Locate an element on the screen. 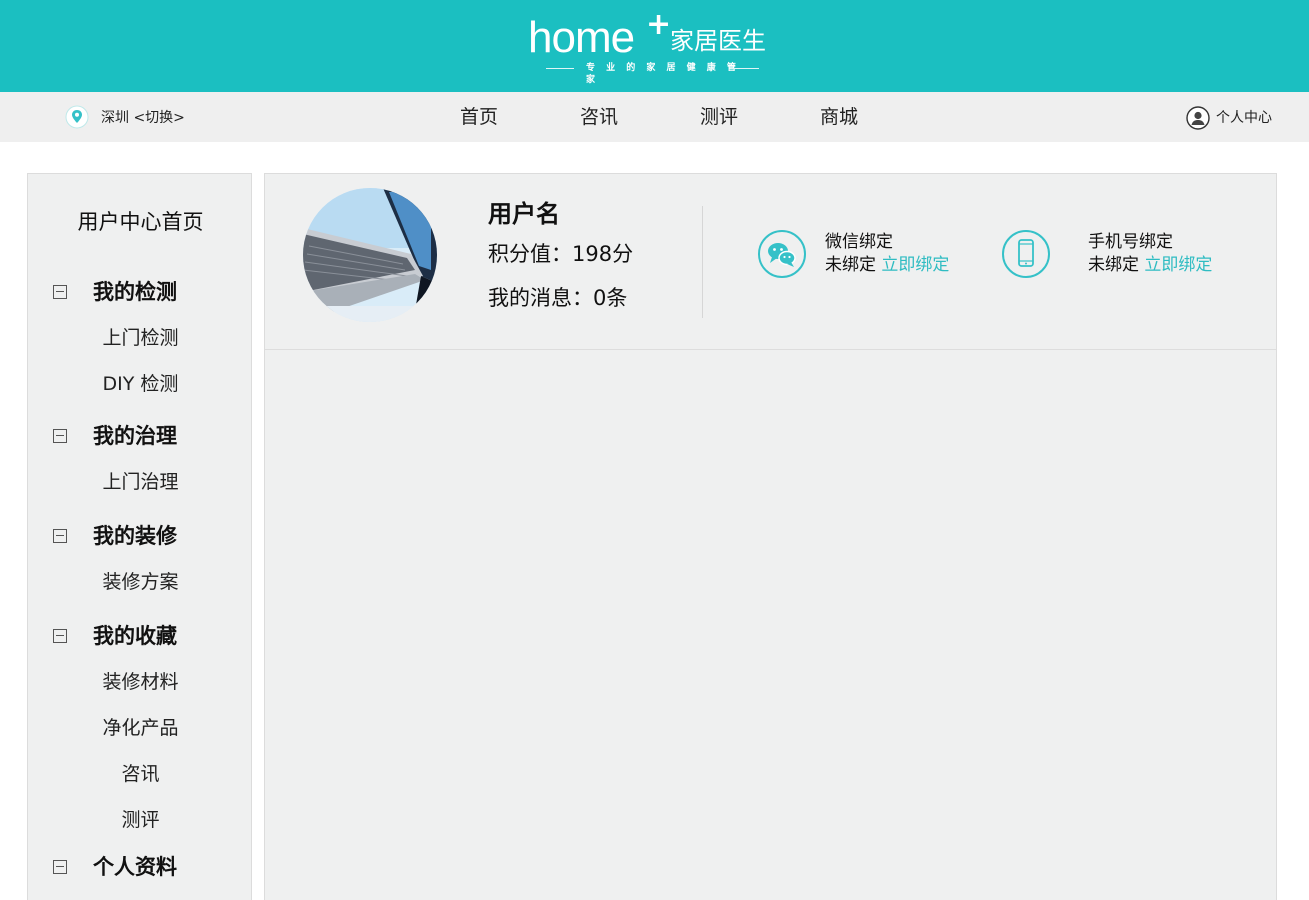 This screenshot has height=900, width=1309. sidebar-section-label: 我的收藏 is located at coordinates (135, 636).